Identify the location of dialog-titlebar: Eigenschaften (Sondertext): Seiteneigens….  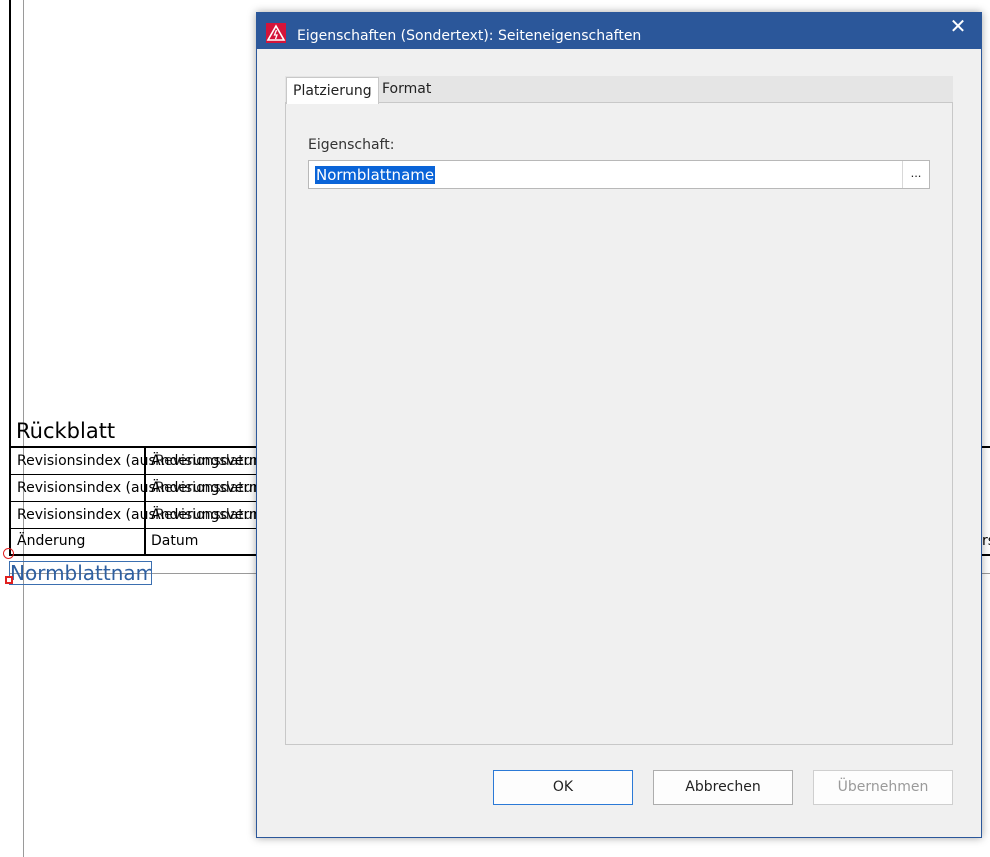
(619, 31).